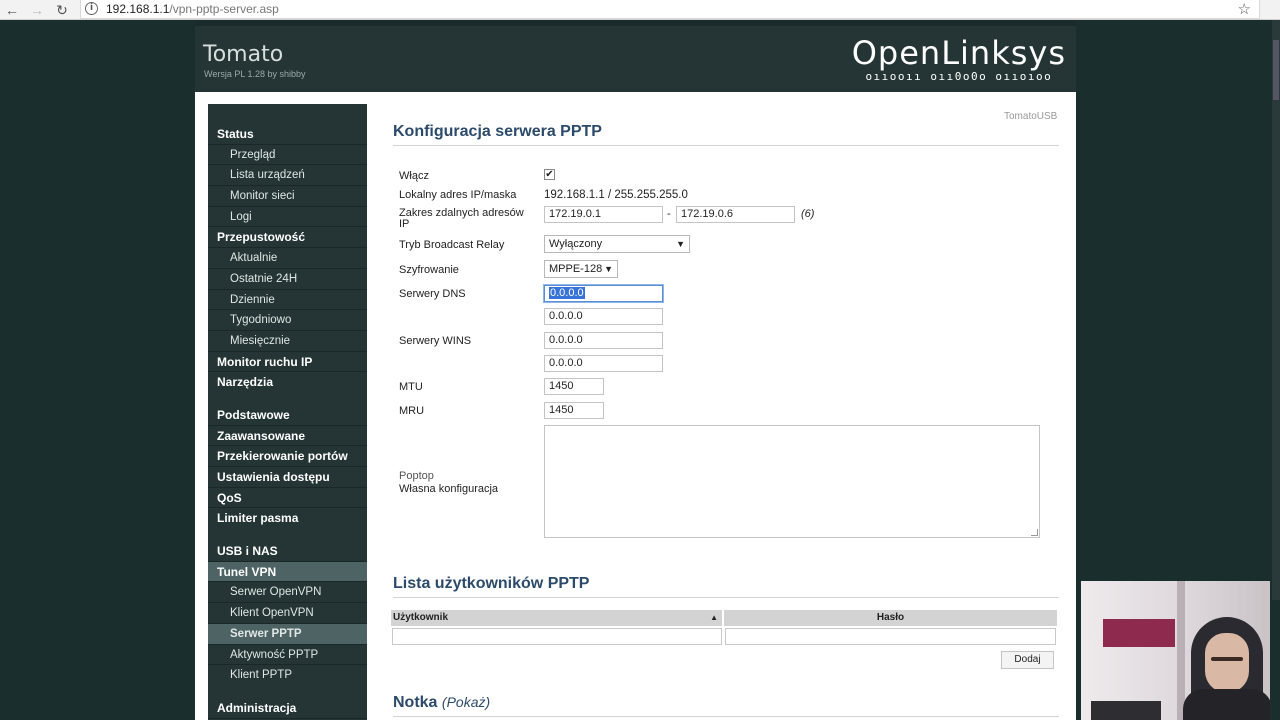  What do you see at coordinates (287, 176) in the screenshot?
I see `sidebar-item-lista-urzadzen: Lista urządzeń` at bounding box center [287, 176].